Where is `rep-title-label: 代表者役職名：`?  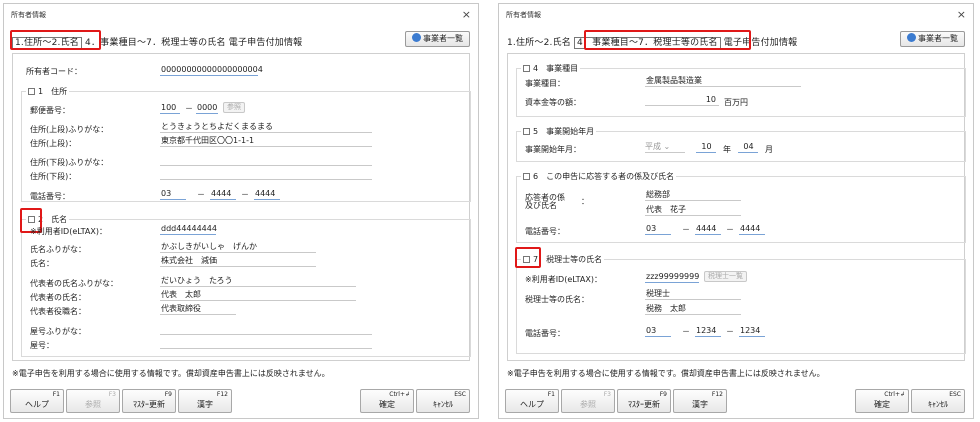 rep-title-label: 代表者役職名： is located at coordinates (58, 311).